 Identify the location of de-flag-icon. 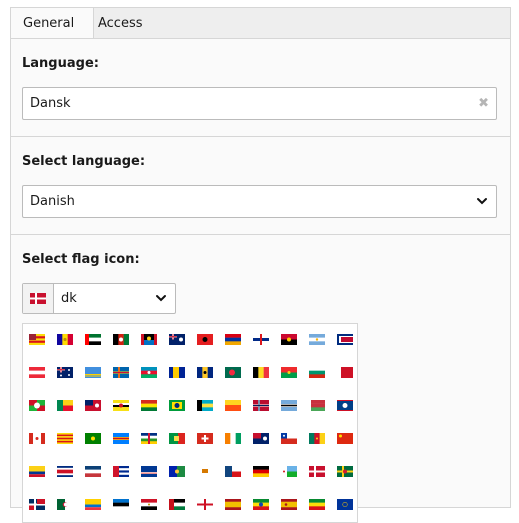
(261, 471).